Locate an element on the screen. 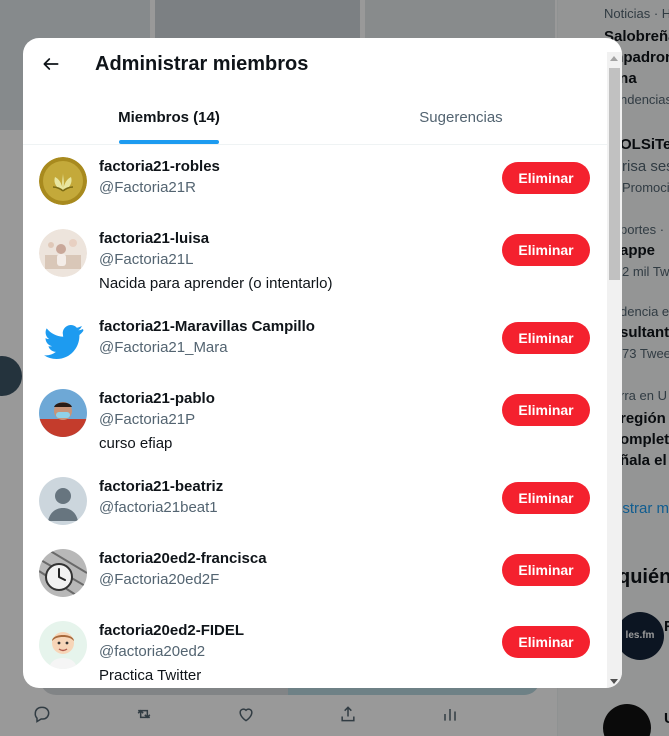 The width and height of the screenshot is (669, 736). person-mask-avatar-icon is located at coordinates (63, 413).